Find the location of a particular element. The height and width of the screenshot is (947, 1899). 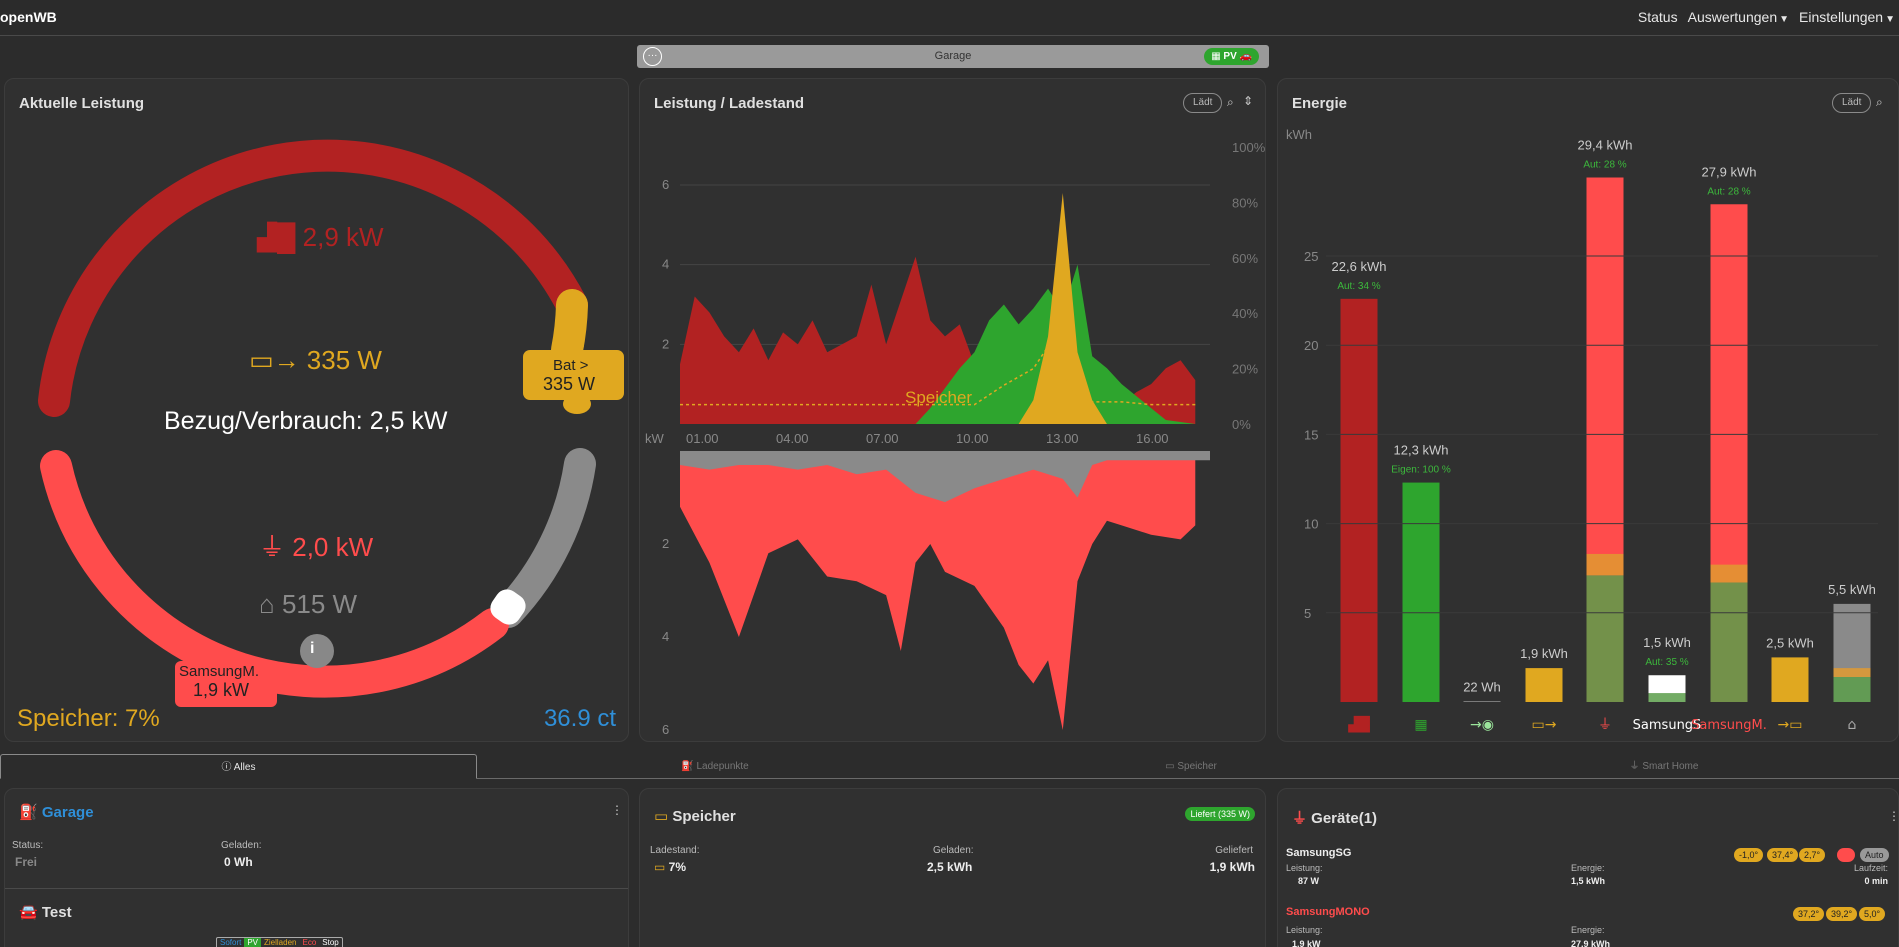

chargepoint-bar: ··· Garage ▦ PV 🚗 is located at coordinates (953, 56).